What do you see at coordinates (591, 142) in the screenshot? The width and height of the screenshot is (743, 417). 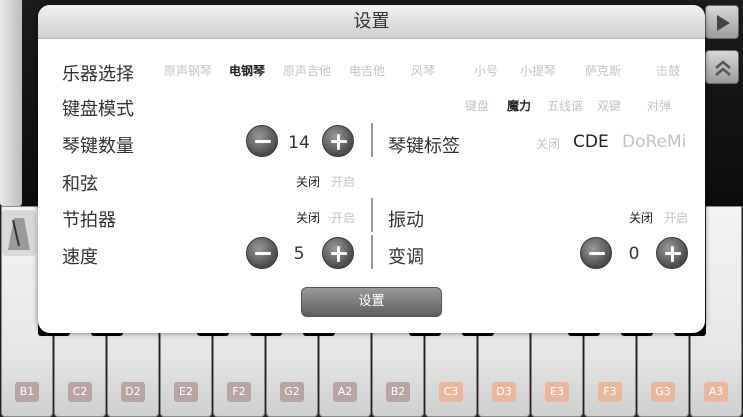 I see `key-labels-cde-option: CDE` at bounding box center [591, 142].